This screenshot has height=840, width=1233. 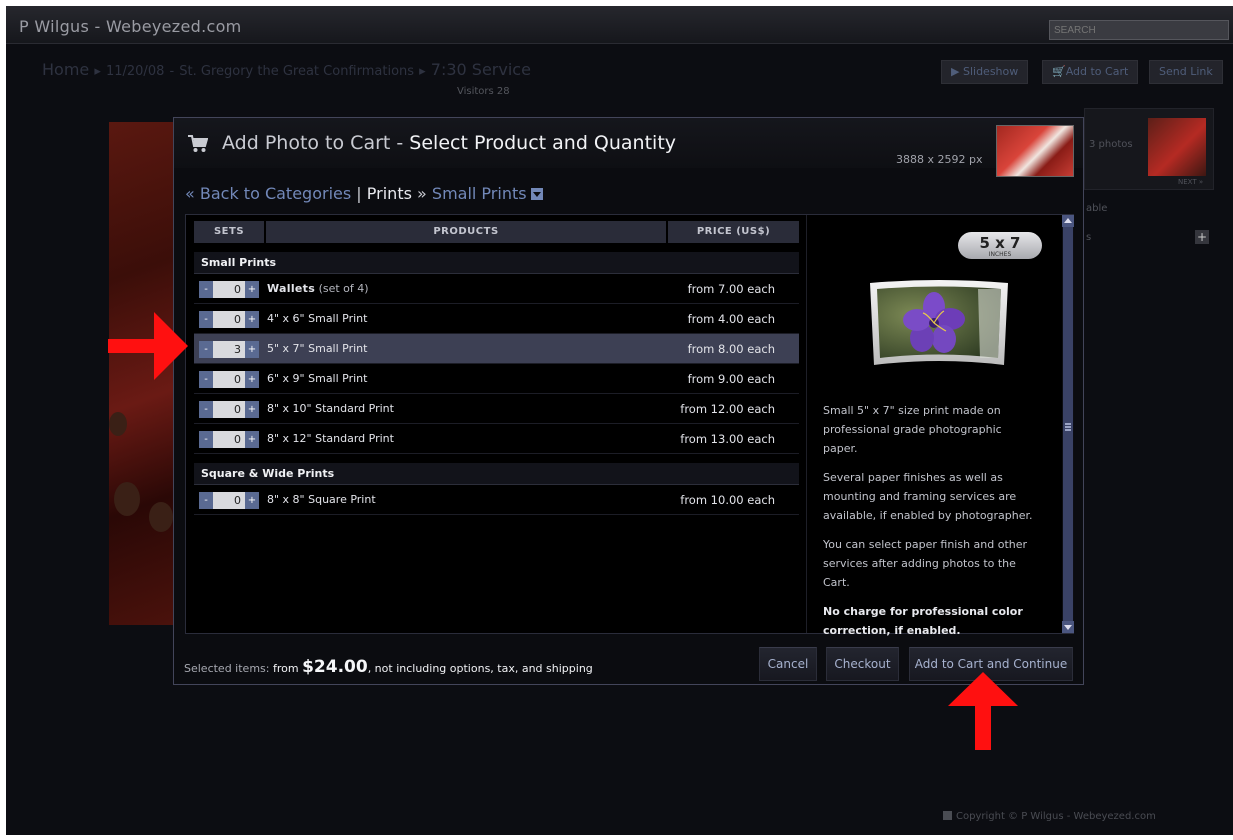 What do you see at coordinates (466, 232) in the screenshot?
I see `column-products: PRODUCTS` at bounding box center [466, 232].